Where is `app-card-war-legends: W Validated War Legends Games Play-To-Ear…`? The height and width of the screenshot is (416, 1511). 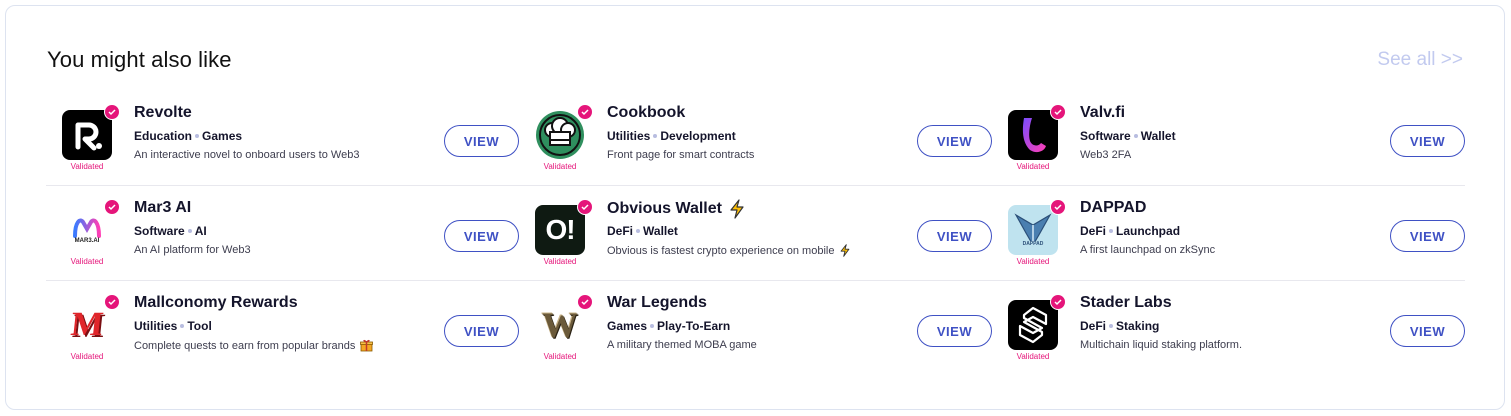 app-card-war-legends: W Validated War Legends Games Play-To-Ear… is located at coordinates (755, 328).